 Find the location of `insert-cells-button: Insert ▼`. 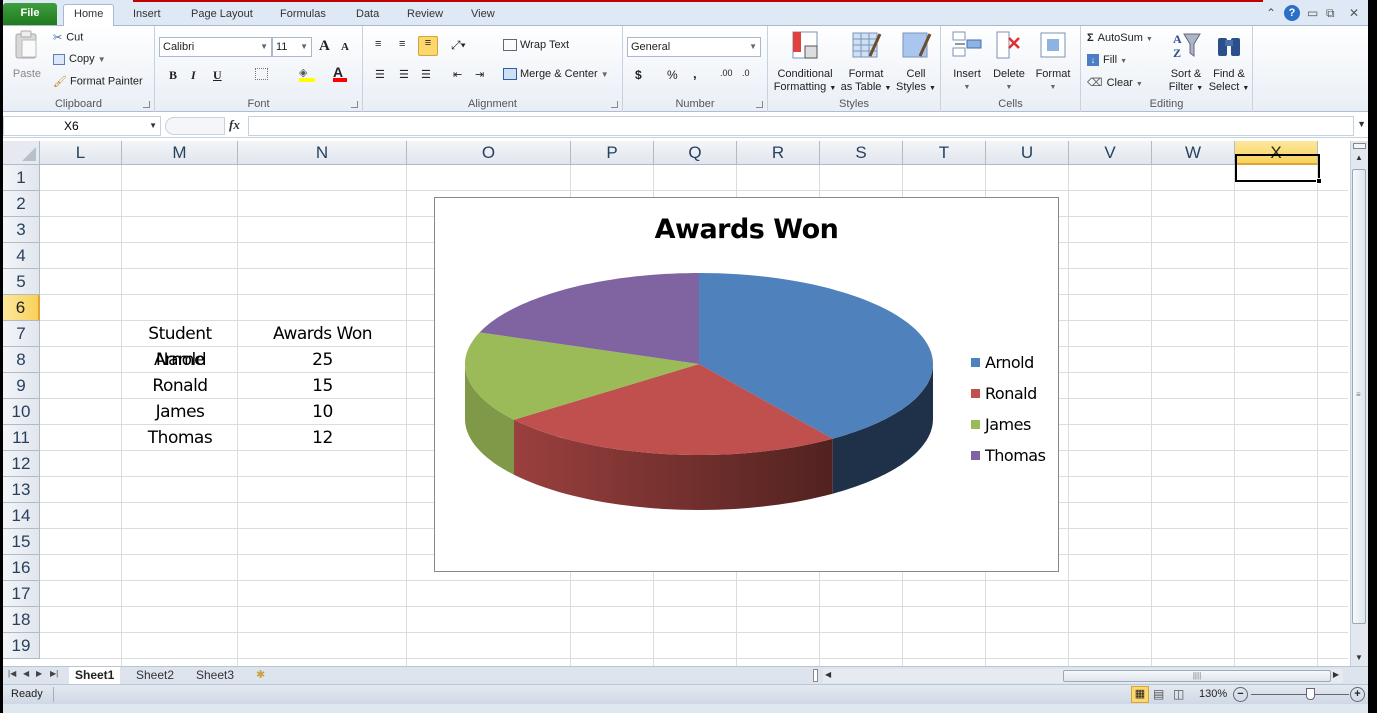

insert-cells-button: Insert ▼ is located at coordinates (967, 62).